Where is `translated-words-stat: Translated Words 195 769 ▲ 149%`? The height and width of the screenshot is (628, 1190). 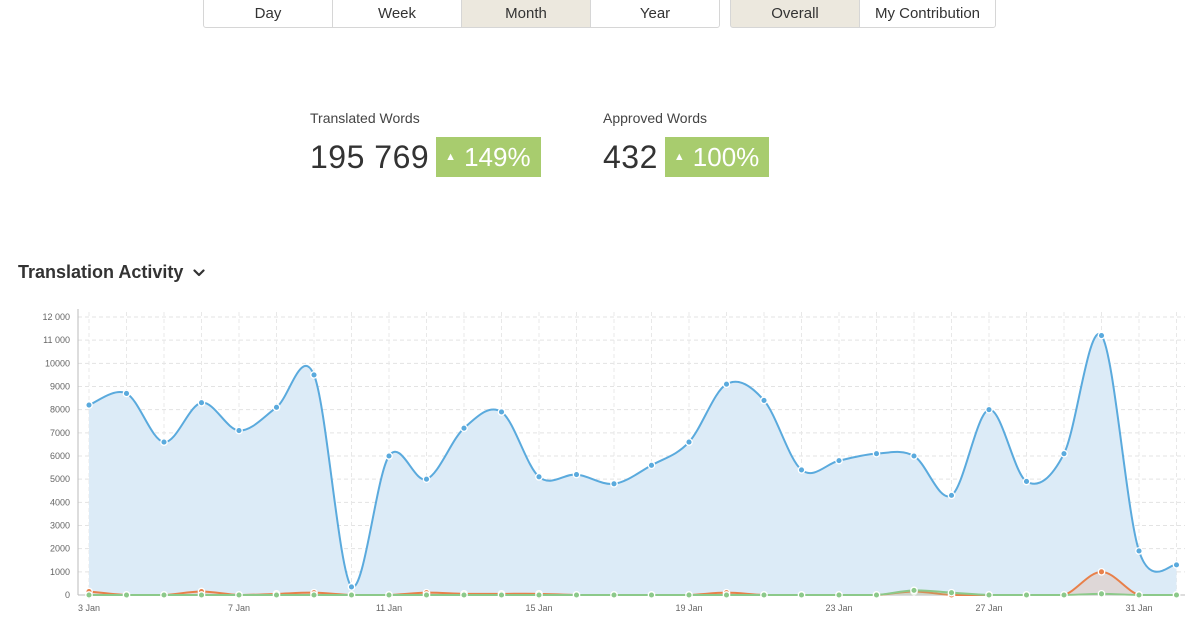
translated-words-stat: Translated Words 195 769 ▲ 149% is located at coordinates (425, 143).